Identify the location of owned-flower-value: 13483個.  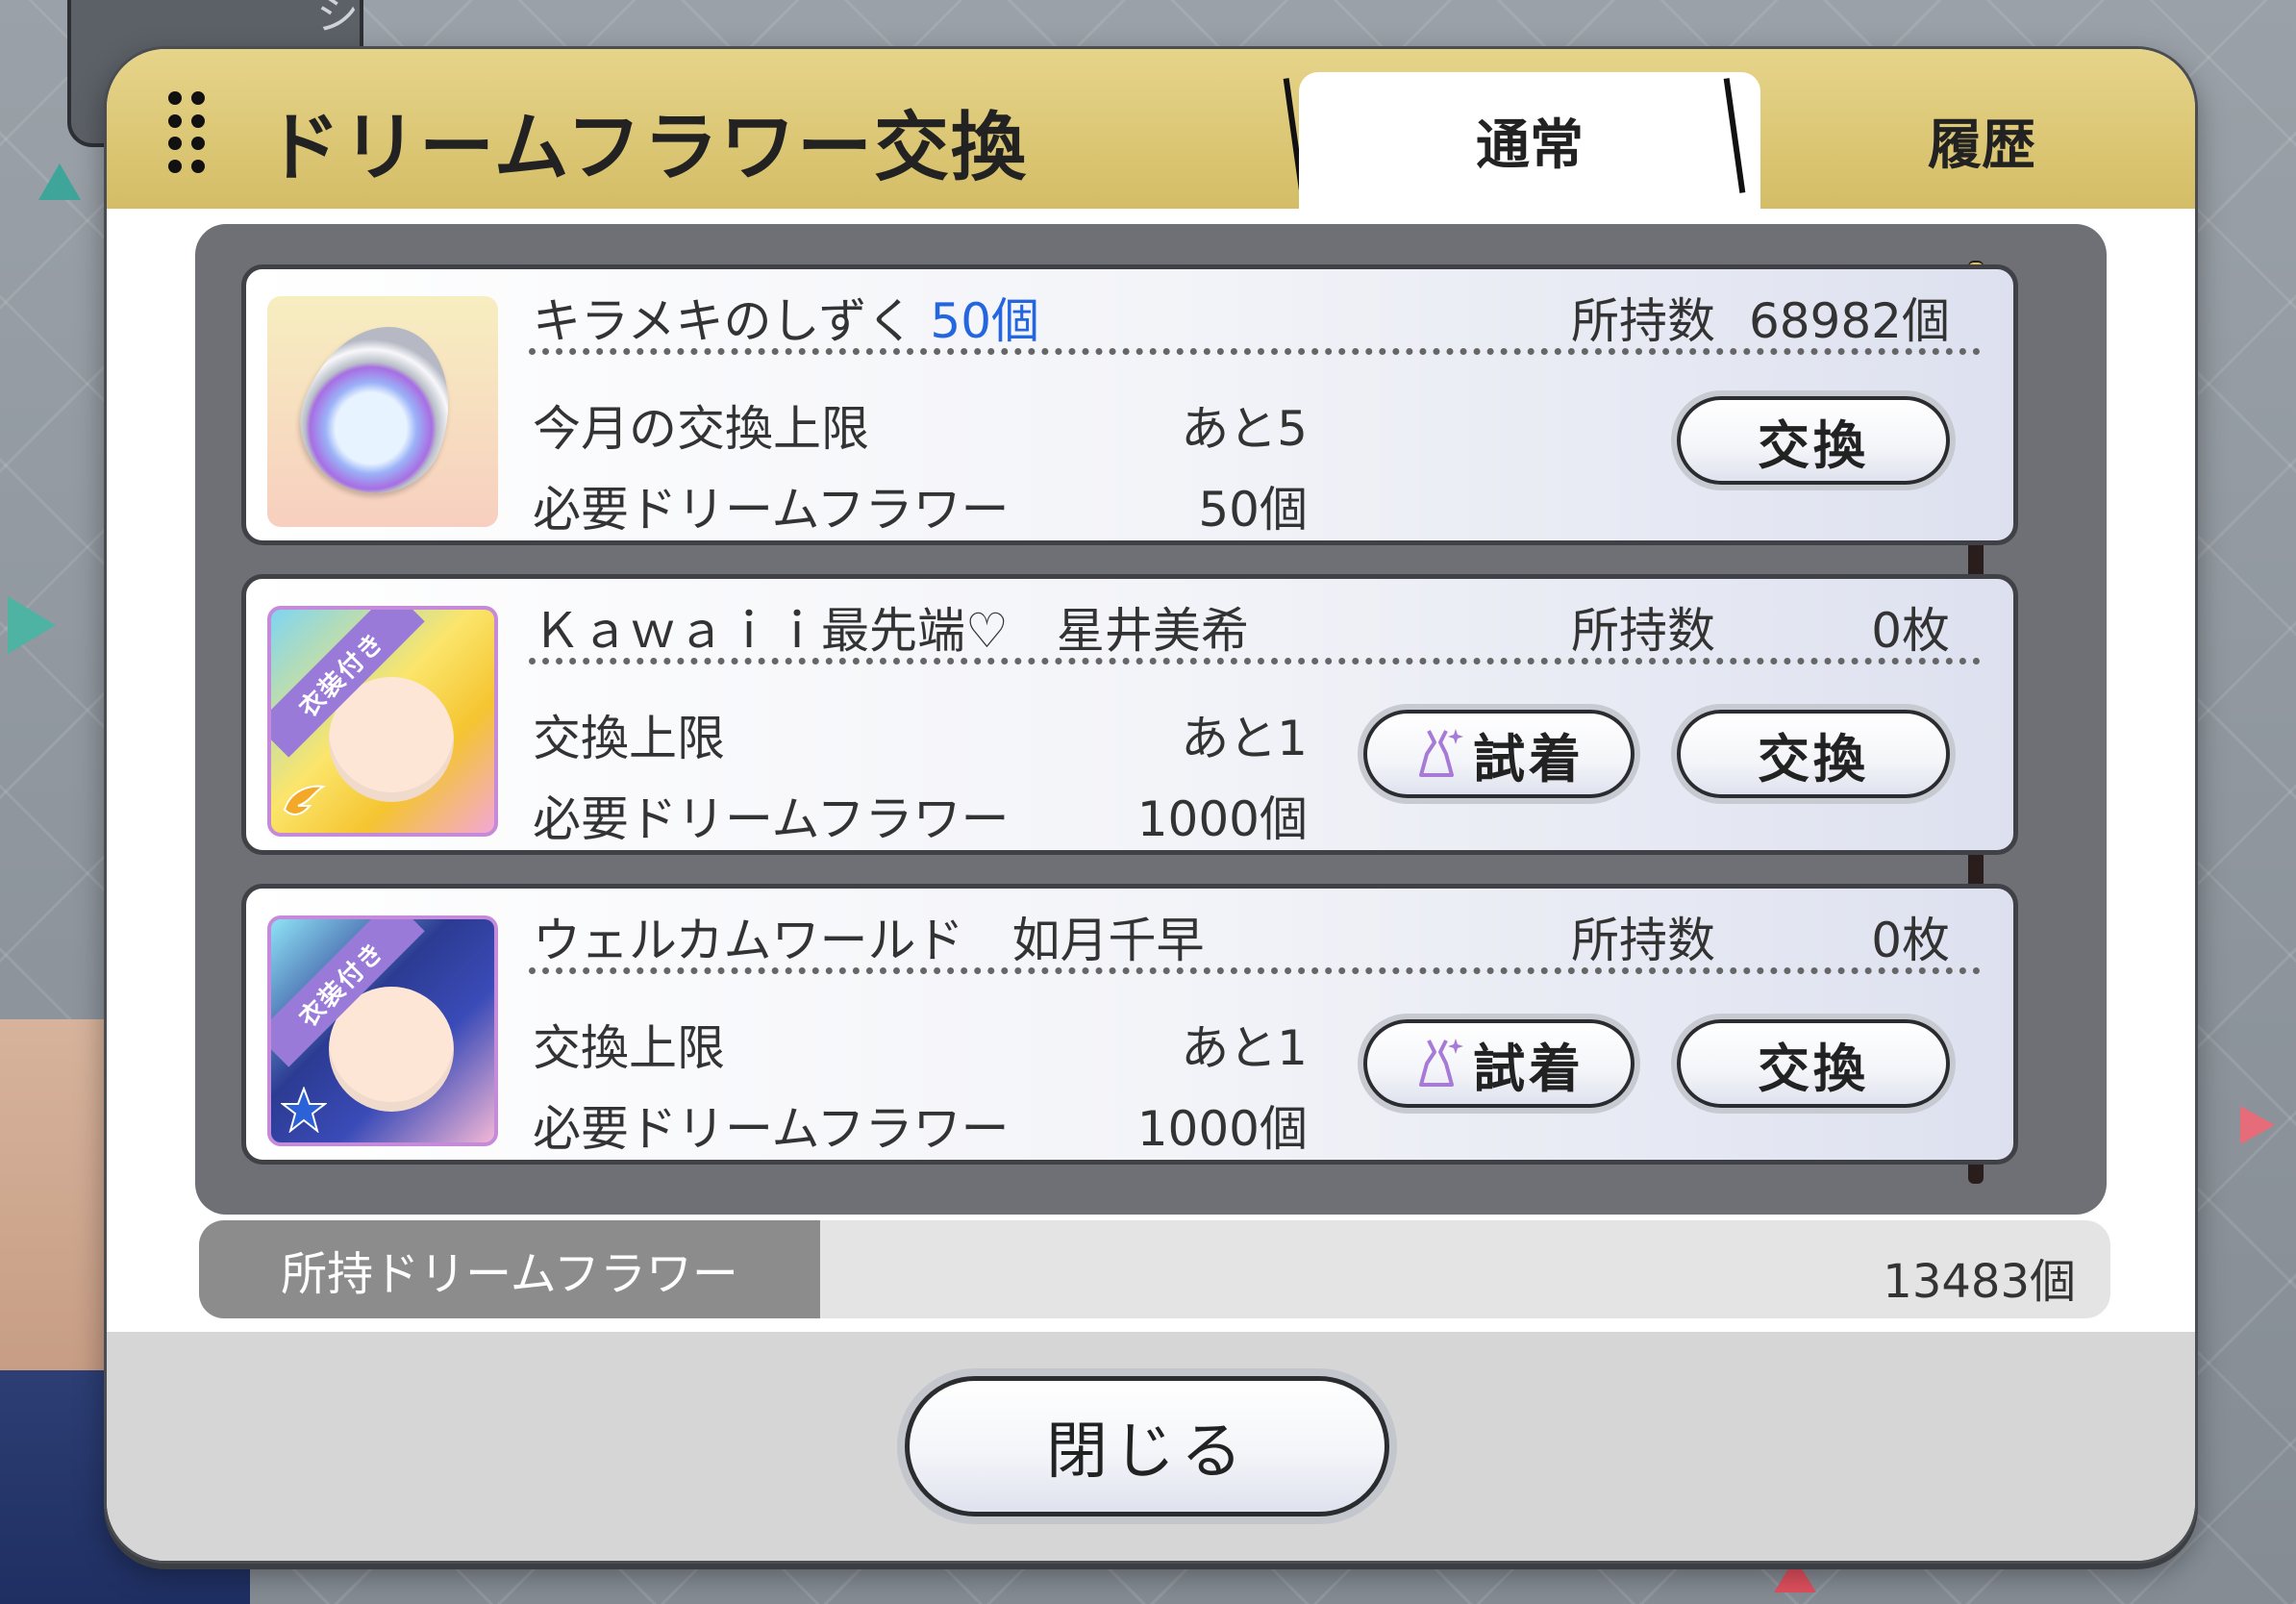
(1980, 1282).